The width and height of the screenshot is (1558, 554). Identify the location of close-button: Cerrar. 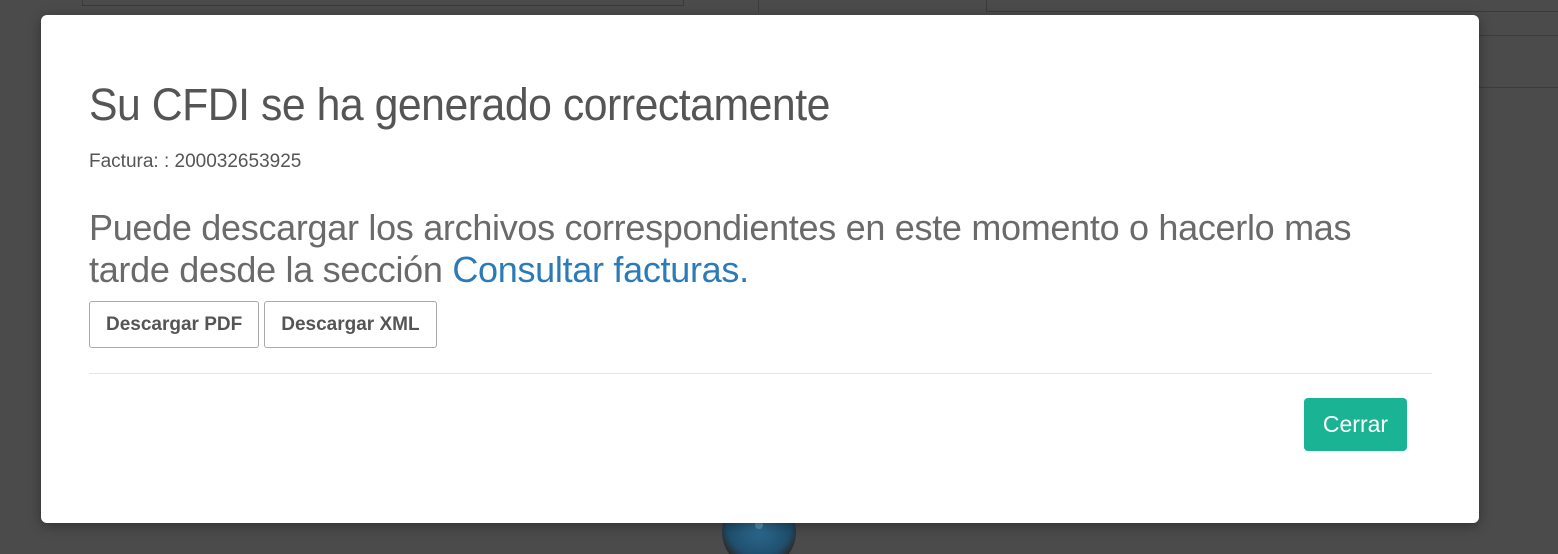
(1355, 424).